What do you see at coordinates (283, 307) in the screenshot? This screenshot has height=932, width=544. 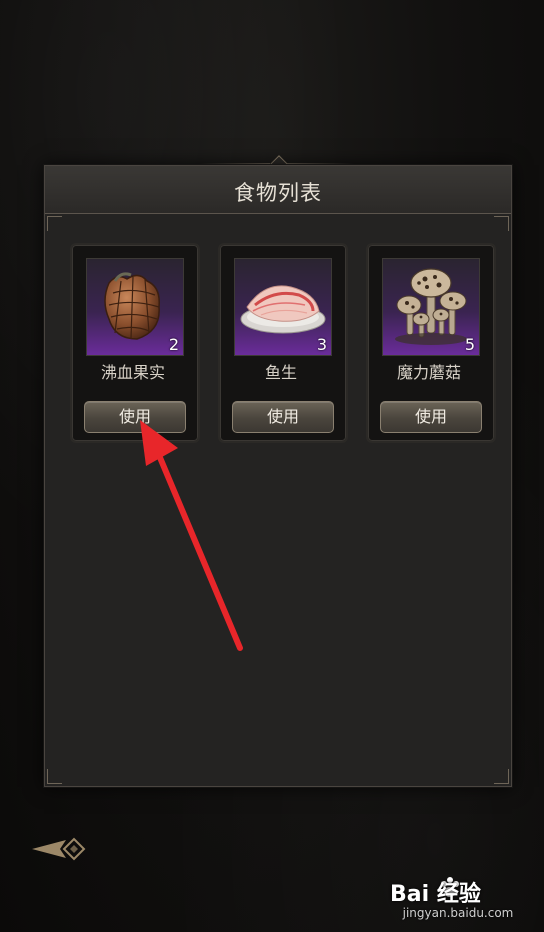 I see `item-icon-frame: 3` at bounding box center [283, 307].